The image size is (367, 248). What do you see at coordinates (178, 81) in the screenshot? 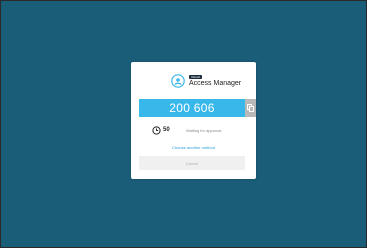
I see `shield-logo-icon` at bounding box center [178, 81].